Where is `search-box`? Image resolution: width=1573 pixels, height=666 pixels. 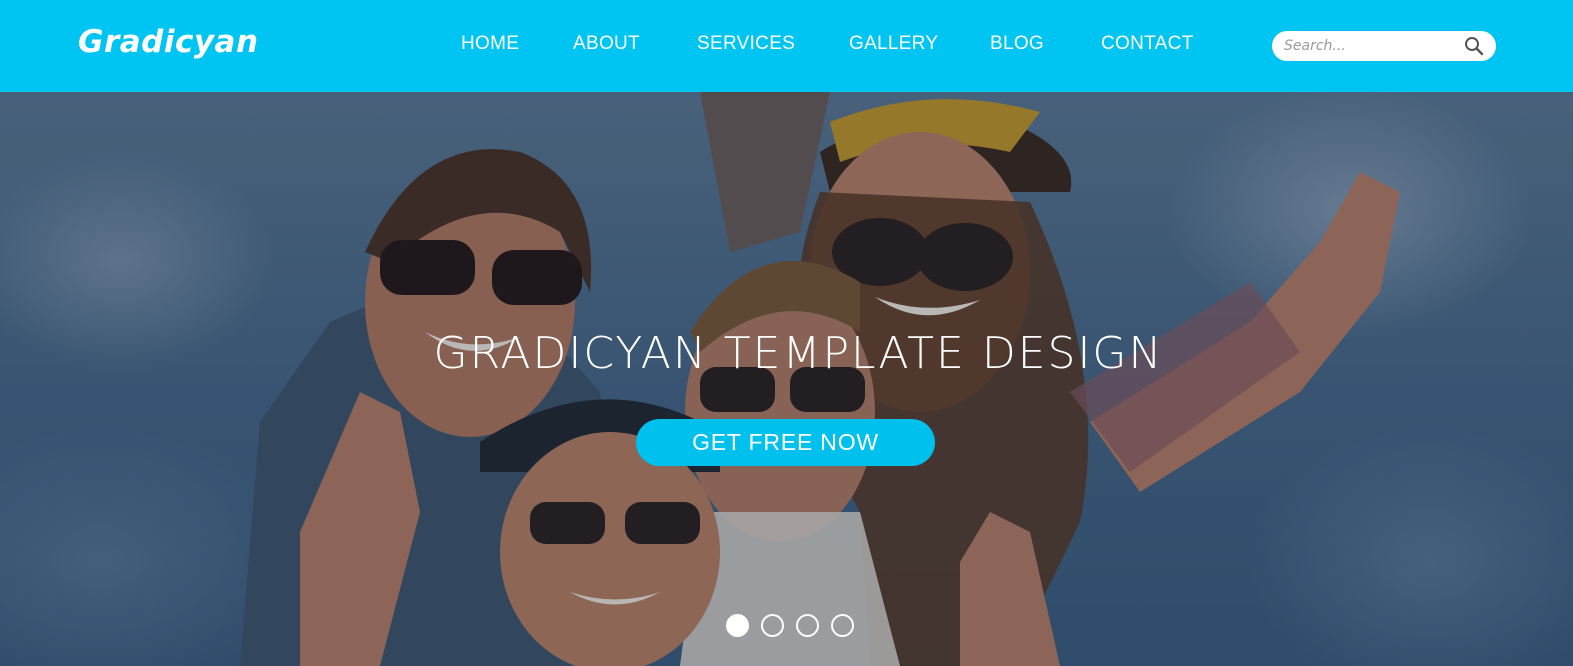 search-box is located at coordinates (1384, 46).